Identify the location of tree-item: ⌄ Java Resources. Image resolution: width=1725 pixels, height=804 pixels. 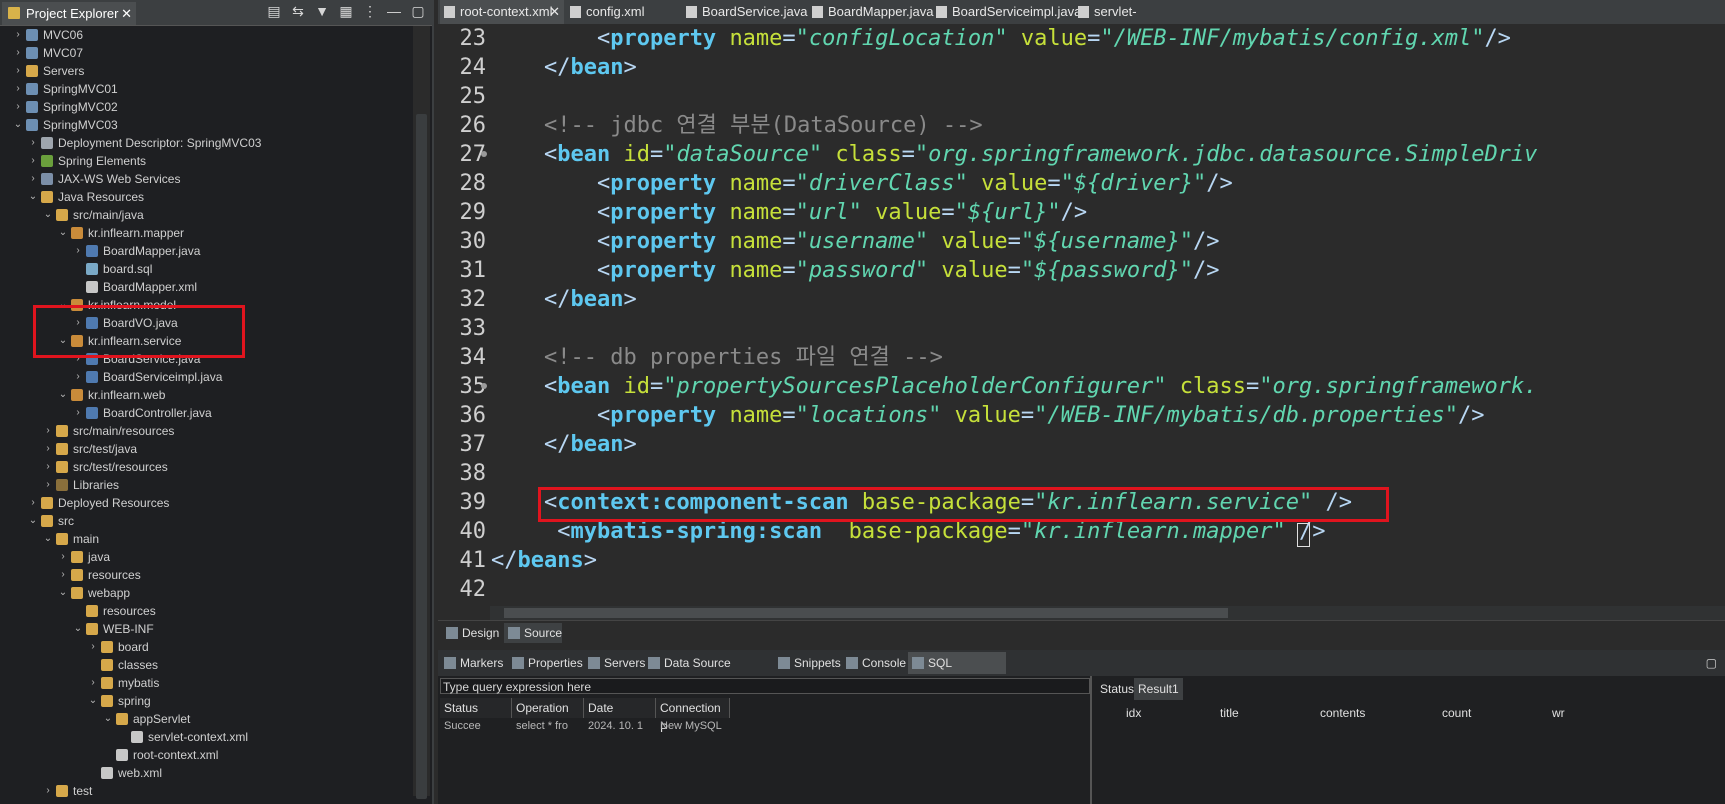
(216, 197).